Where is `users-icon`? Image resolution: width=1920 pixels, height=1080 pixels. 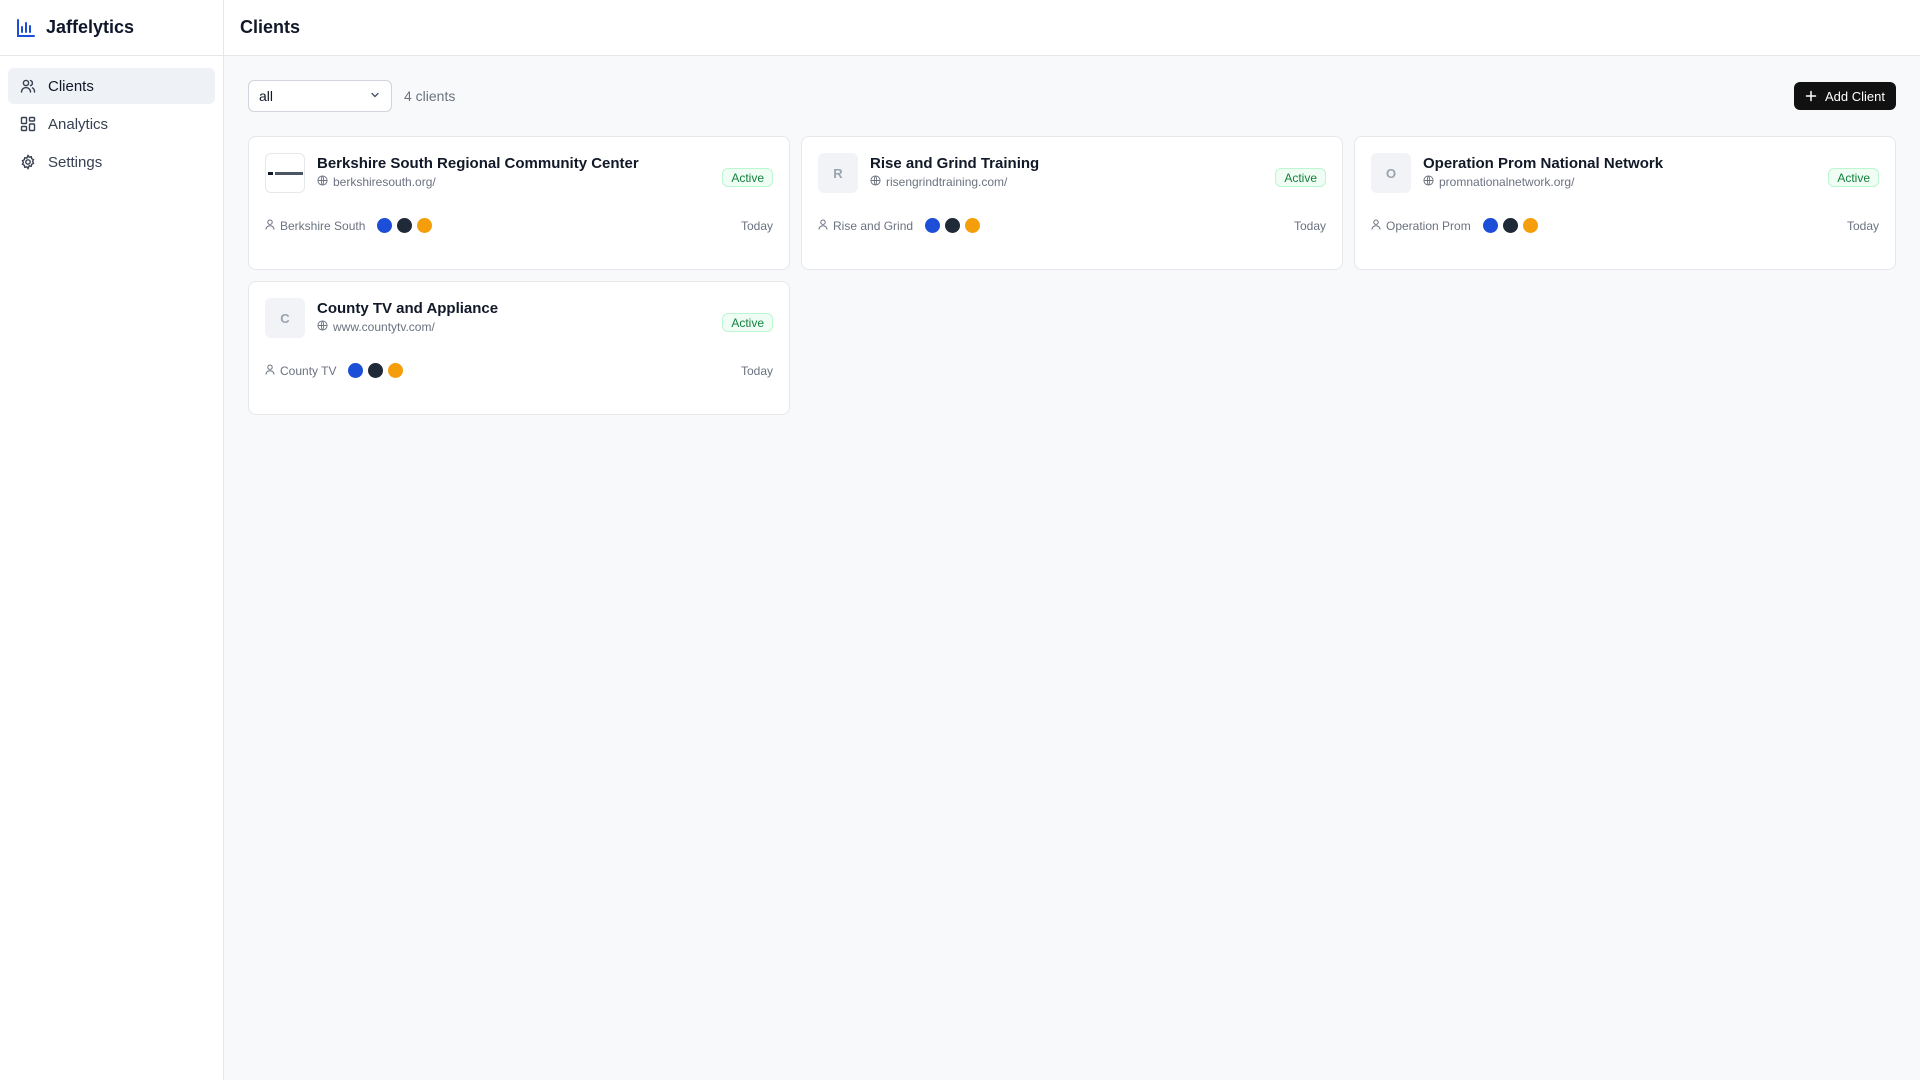
users-icon is located at coordinates (28, 86).